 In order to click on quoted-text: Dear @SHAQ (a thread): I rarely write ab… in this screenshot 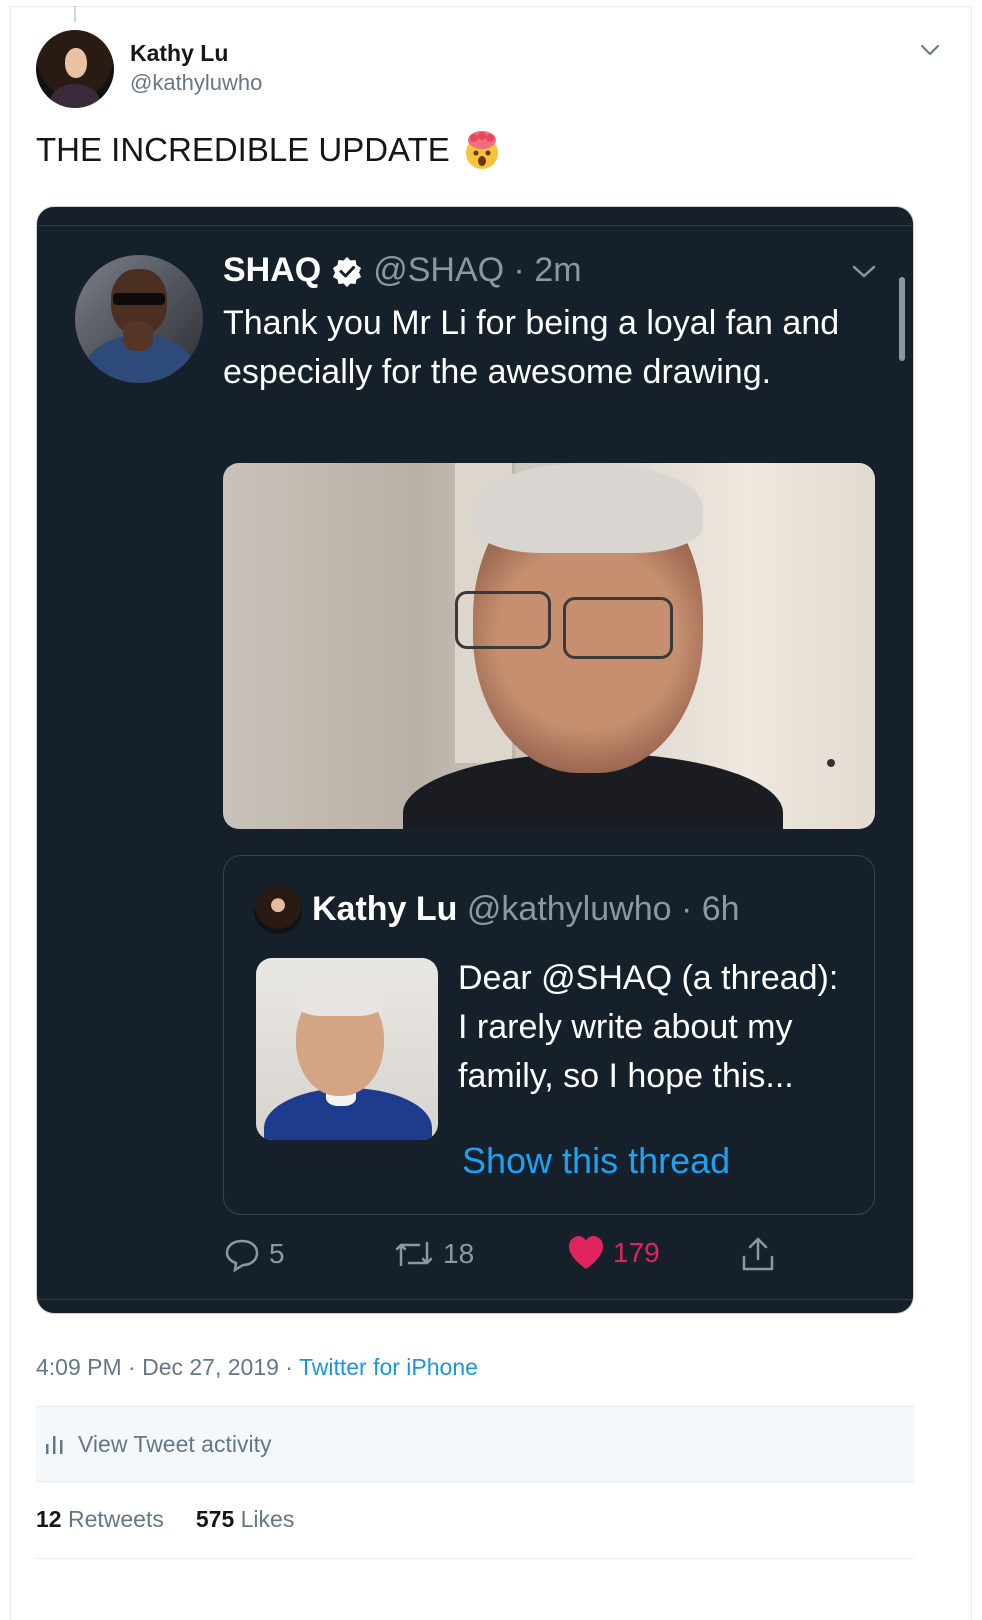, I will do `click(648, 1027)`.